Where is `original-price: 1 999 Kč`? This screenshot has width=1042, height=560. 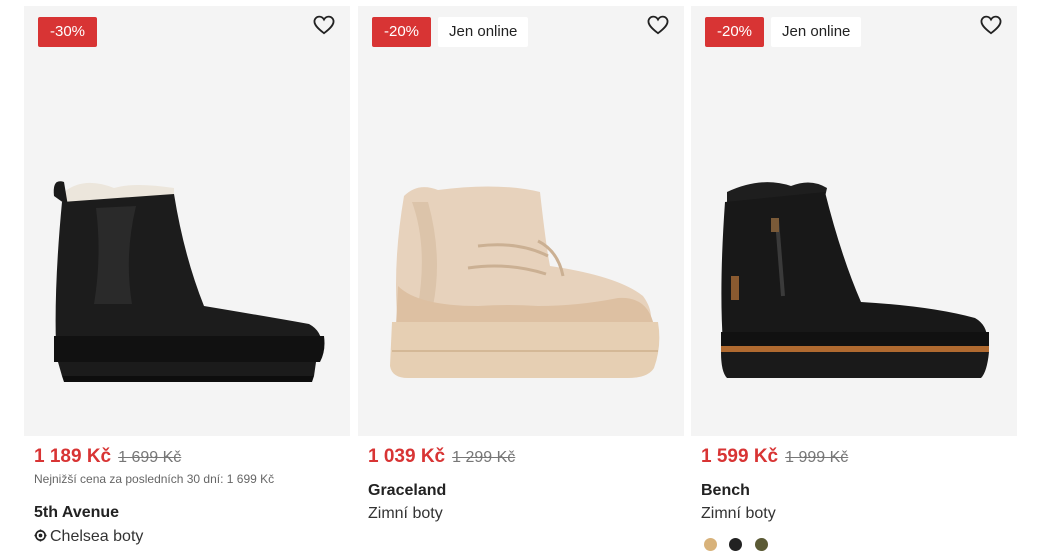 original-price: 1 999 Kč is located at coordinates (817, 457).